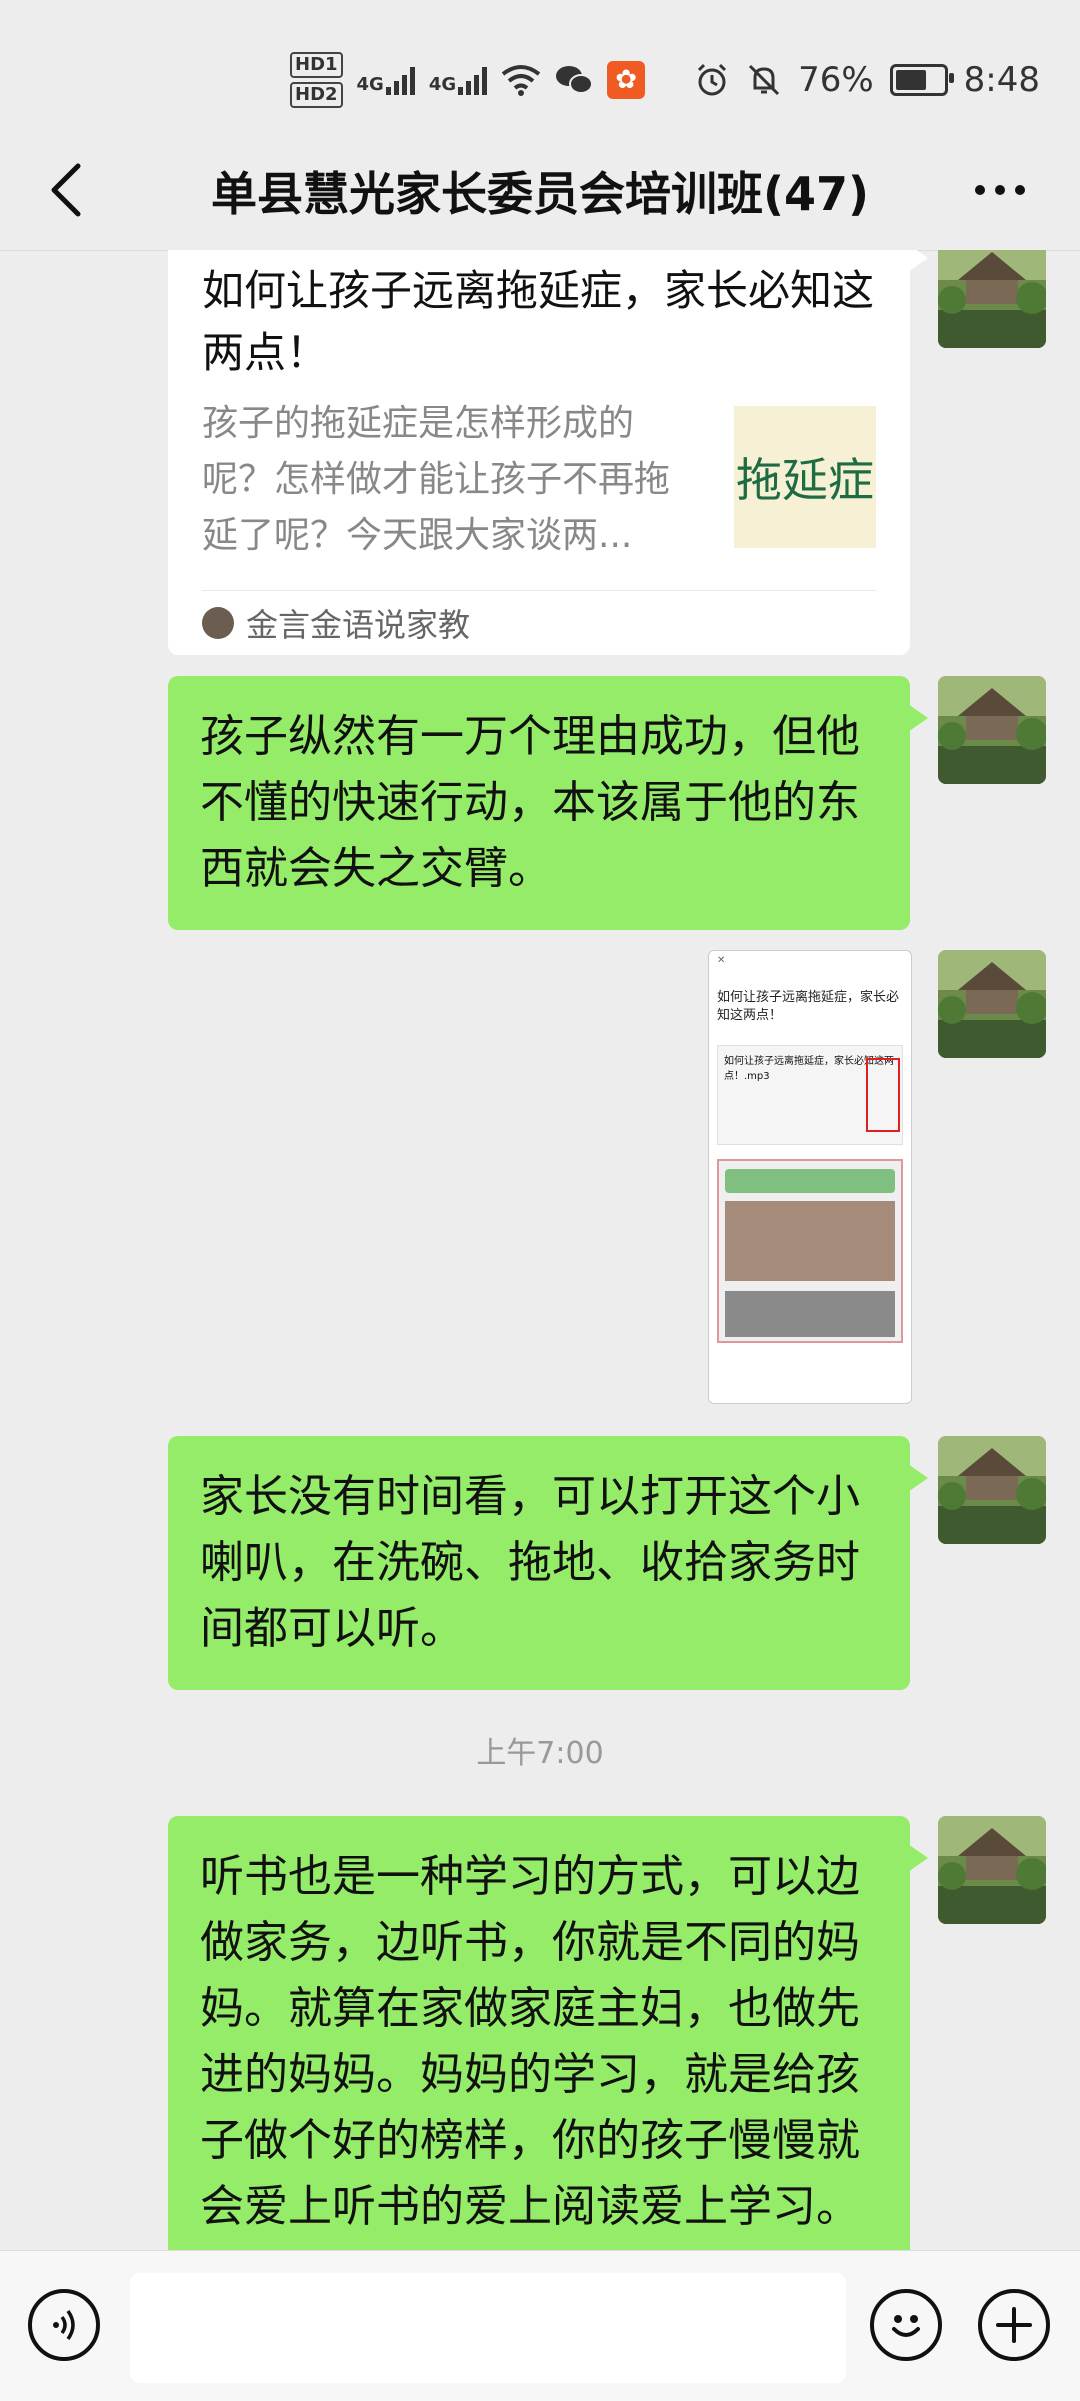 Image resolution: width=1080 pixels, height=2401 pixels. What do you see at coordinates (805, 480) in the screenshot?
I see `thumb-text: 拖延症` at bounding box center [805, 480].